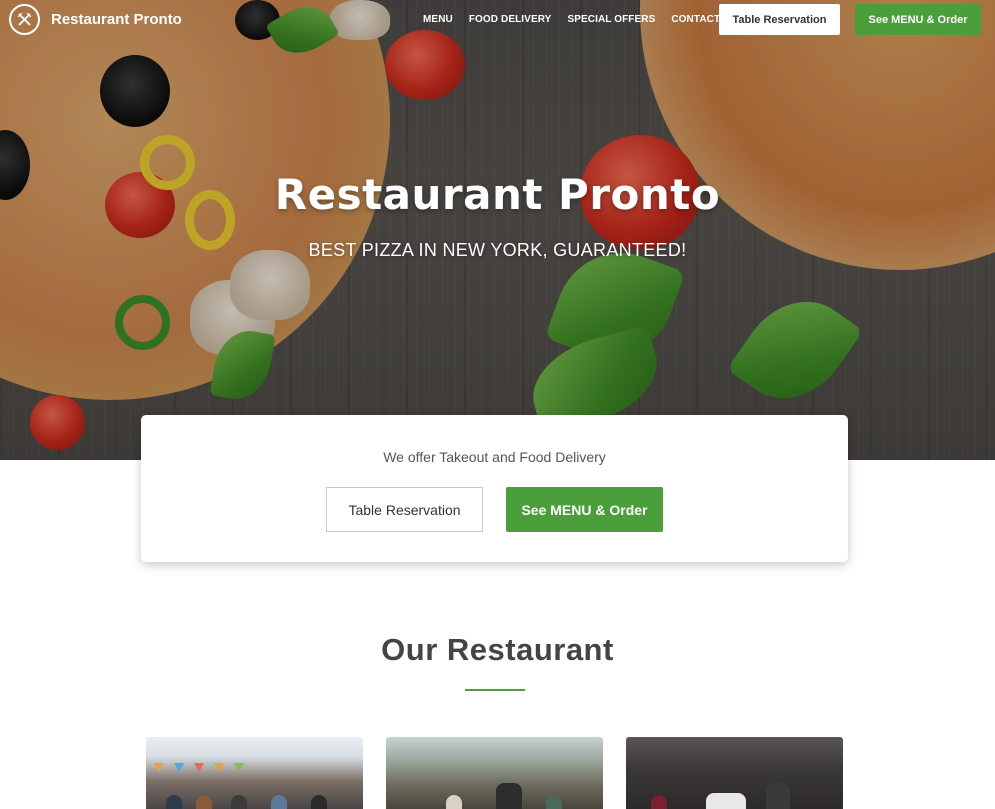  Describe the element at coordinates (494, 457) in the screenshot. I see `cta-text: We offer Takeout and Food Delivery` at that location.